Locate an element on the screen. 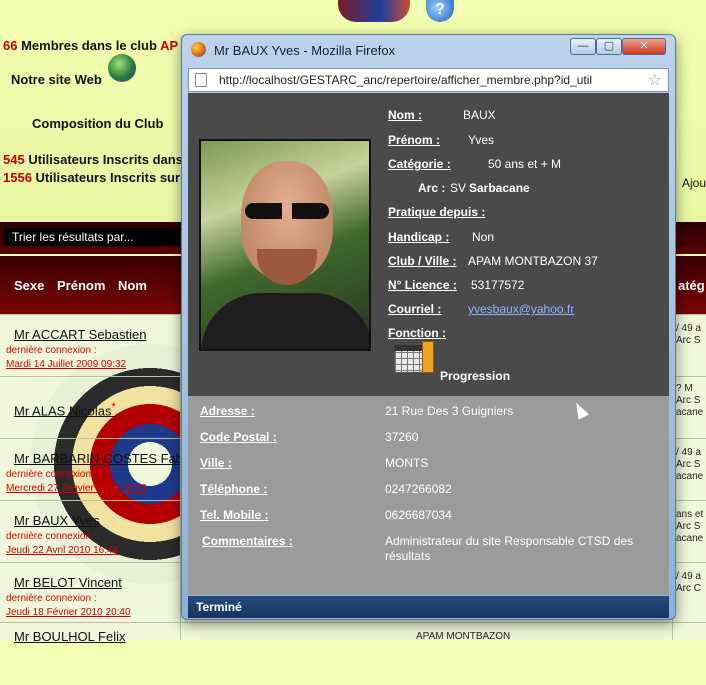 This screenshot has height=685, width=706. detail-value-ville: MONTS is located at coordinates (407, 463).